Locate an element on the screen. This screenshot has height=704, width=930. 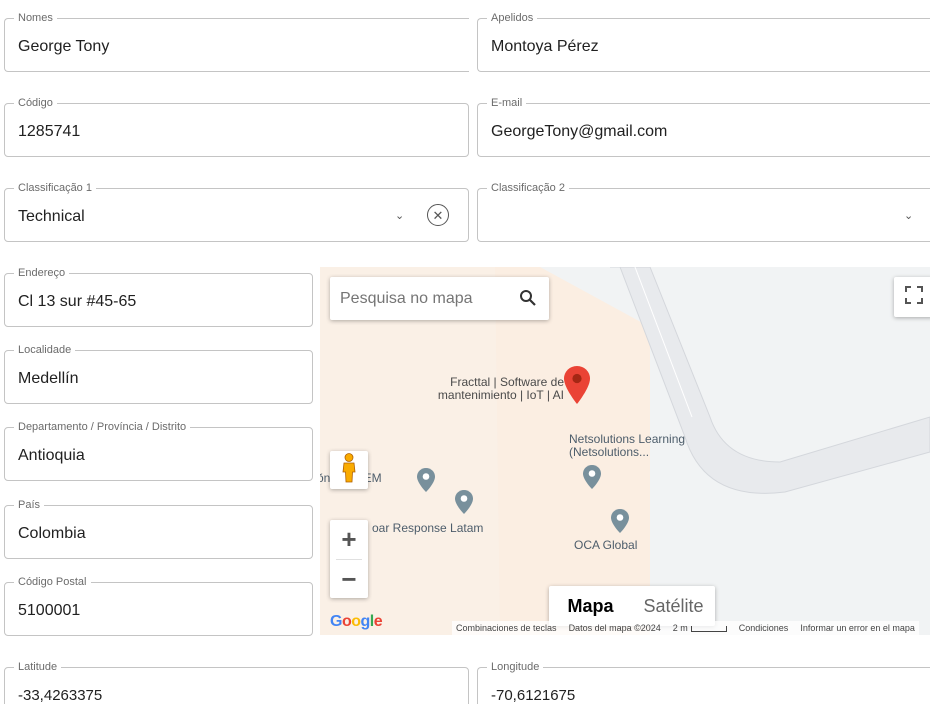
keyboard-shortcuts-link: Combinaciones de teclas is located at coordinates (506, 628).